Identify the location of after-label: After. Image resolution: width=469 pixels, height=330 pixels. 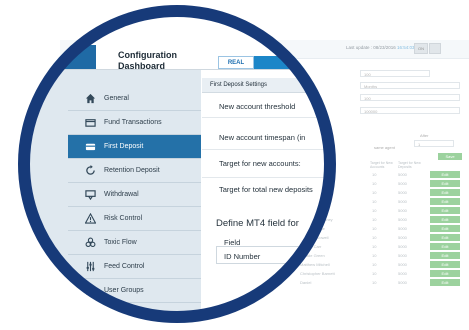
(424, 135).